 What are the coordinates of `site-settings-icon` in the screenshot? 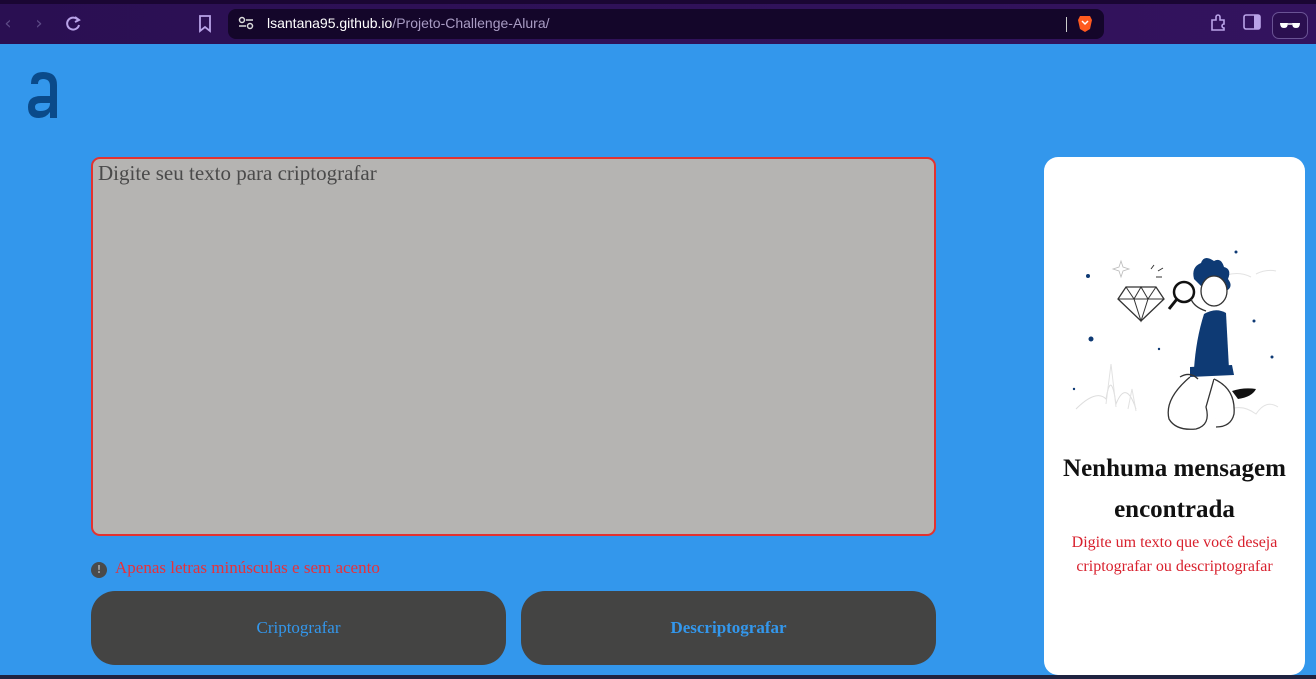 It's located at (246, 25).